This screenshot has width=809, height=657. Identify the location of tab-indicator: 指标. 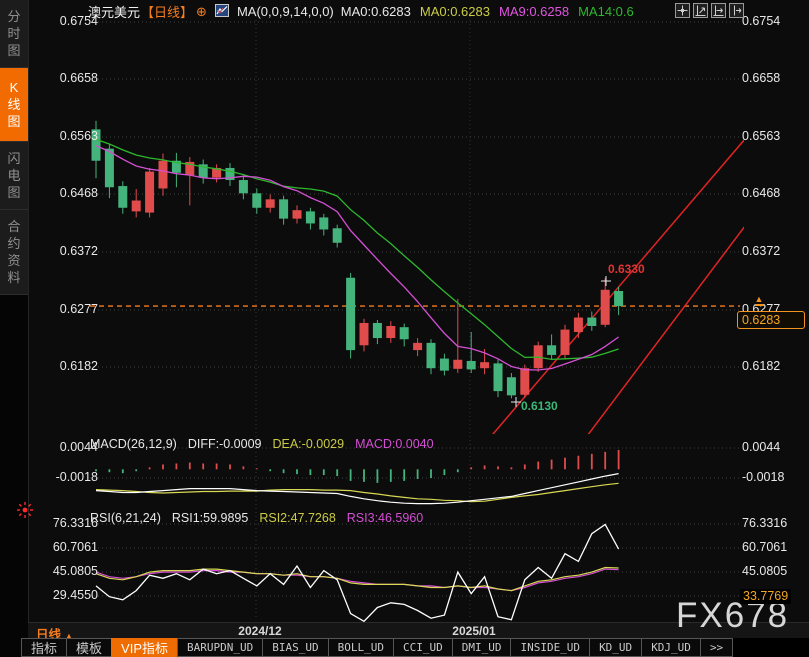
(44, 647).